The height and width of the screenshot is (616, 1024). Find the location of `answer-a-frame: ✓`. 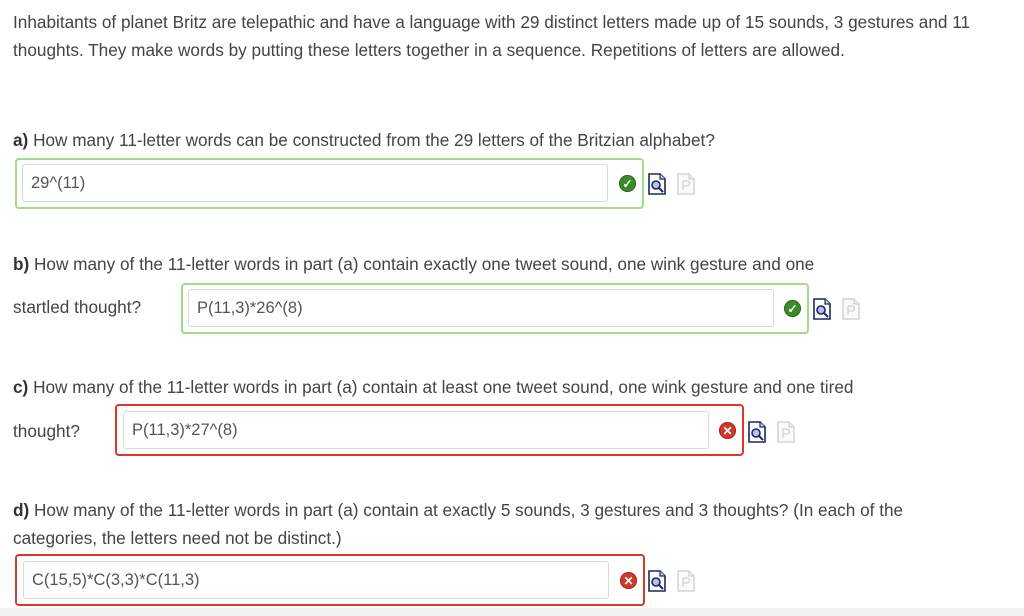

answer-a-frame: ✓ is located at coordinates (329, 183).